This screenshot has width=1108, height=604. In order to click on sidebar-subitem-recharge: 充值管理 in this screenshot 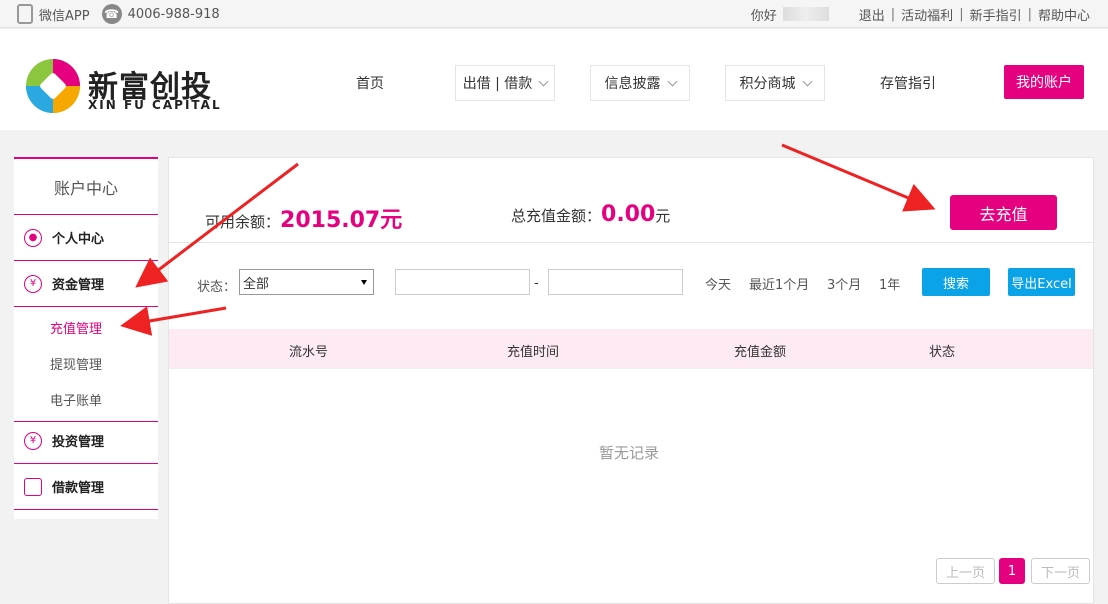, I will do `click(86, 327)`.